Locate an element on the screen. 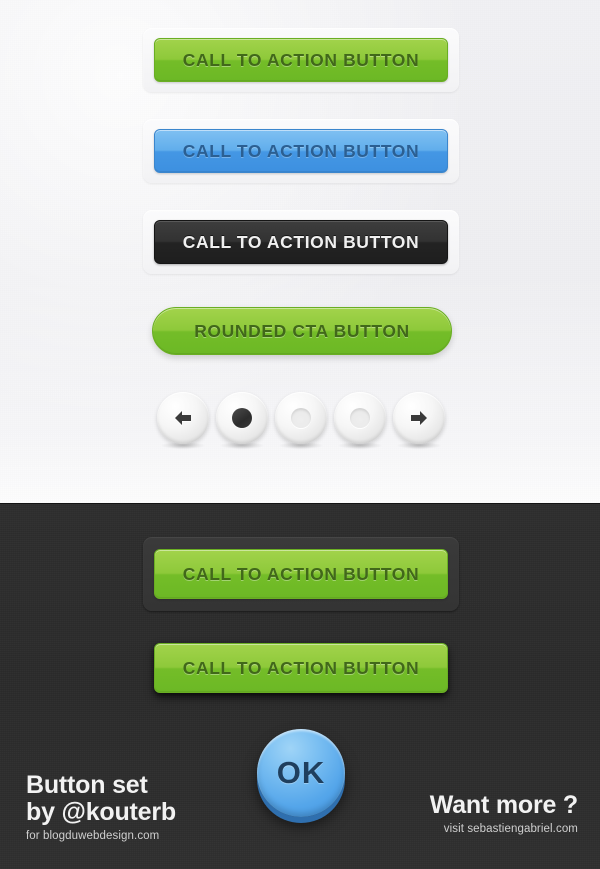 Image resolution: width=600 pixels, height=869 pixels. ok-button: OK is located at coordinates (301, 773).